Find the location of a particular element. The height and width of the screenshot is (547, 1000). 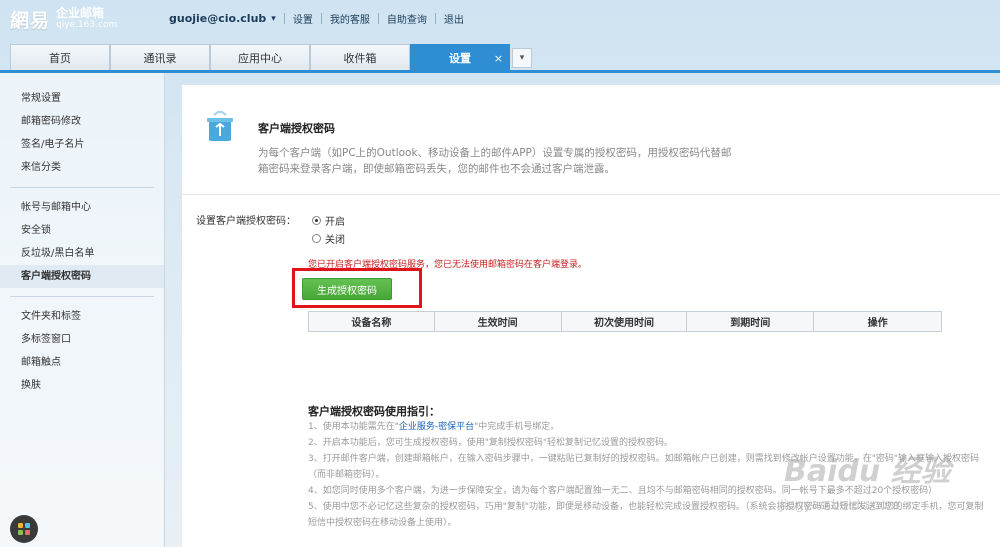

tab-inbox: 收件箱 is located at coordinates (360, 57).